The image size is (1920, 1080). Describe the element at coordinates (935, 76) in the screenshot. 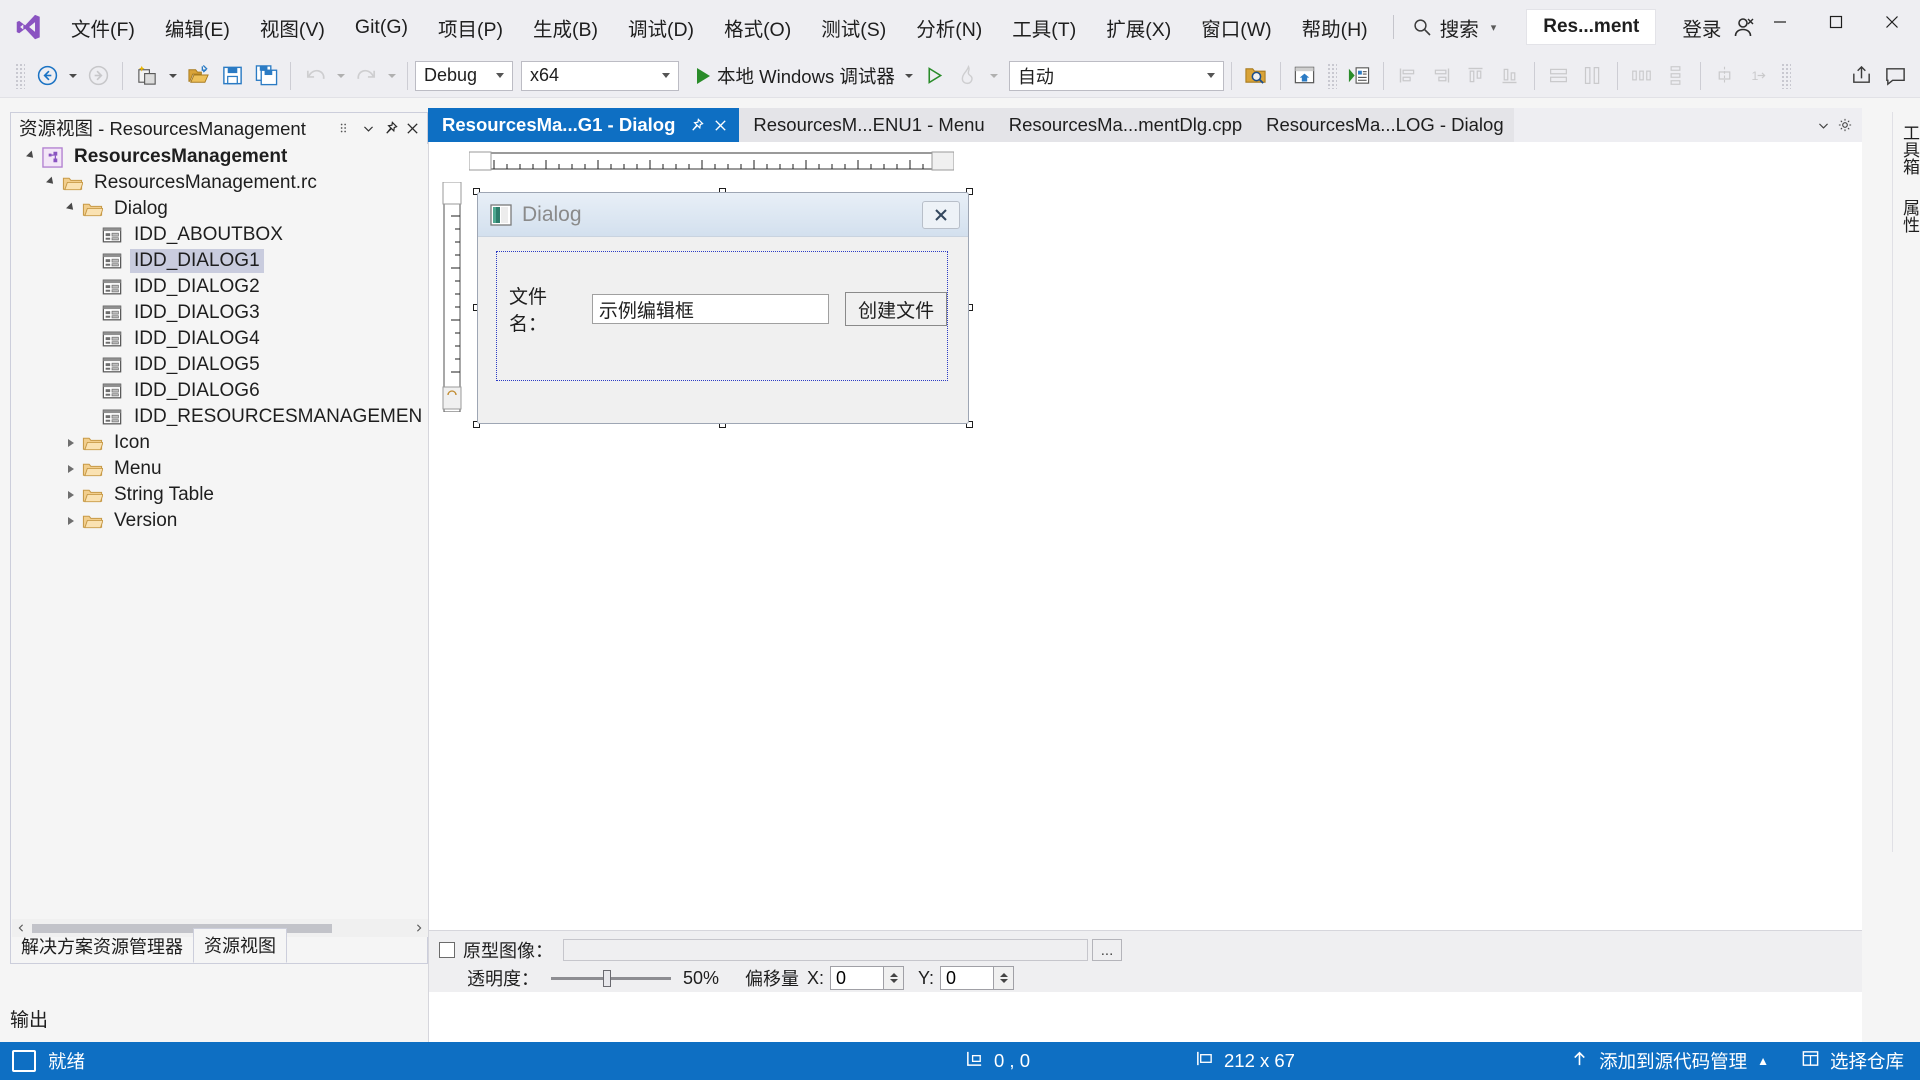

I see `start-without-debugging-icon` at that location.